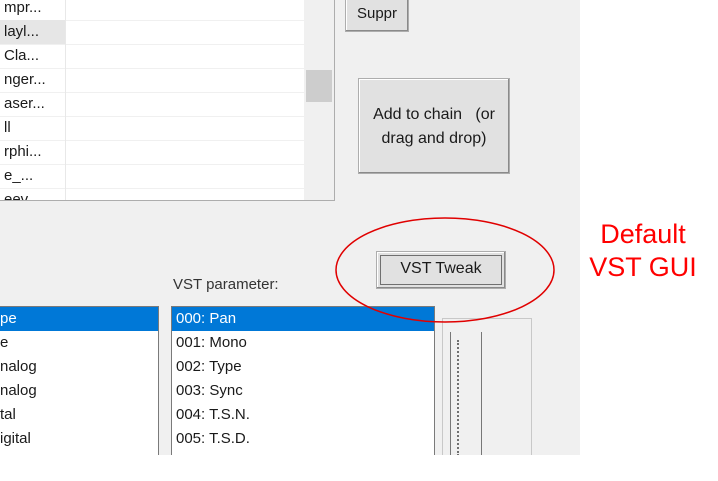 Image resolution: width=718 pixels, height=481 pixels. What do you see at coordinates (643, 251) in the screenshot?
I see `annotation-text: Default VST GUI` at bounding box center [643, 251].